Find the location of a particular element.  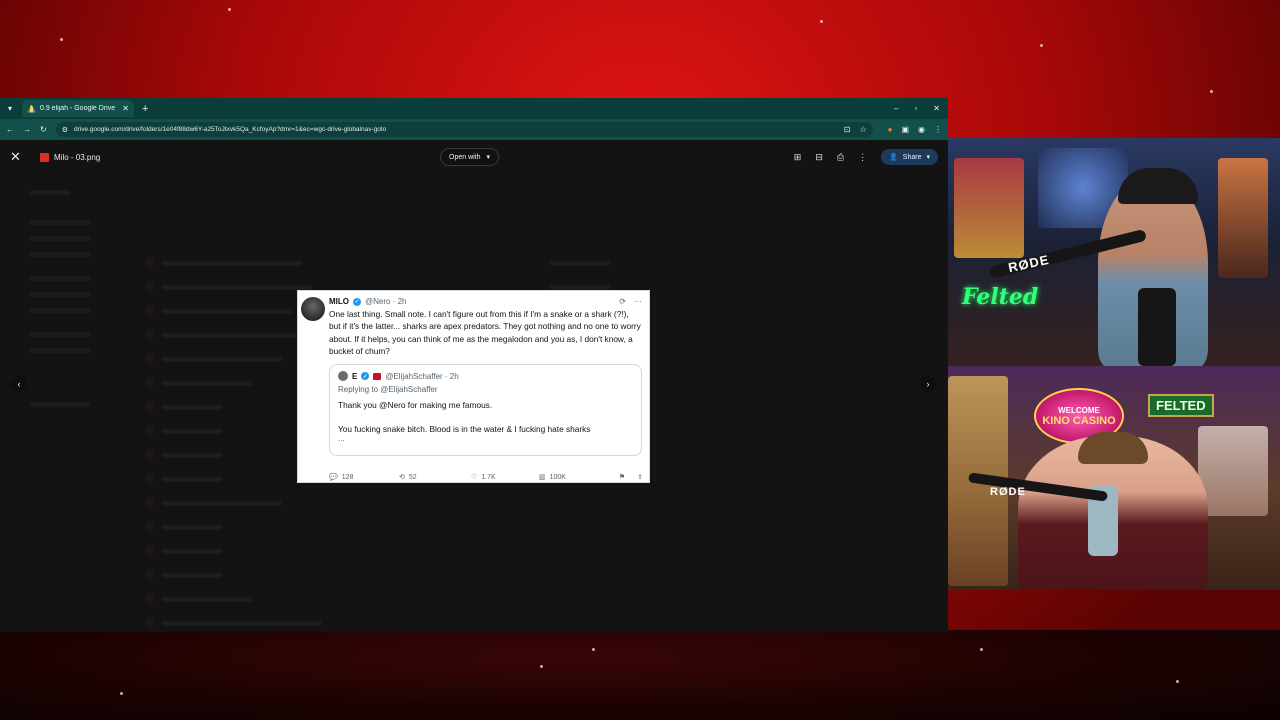

restore-button: ▫ is located at coordinates (915, 108).